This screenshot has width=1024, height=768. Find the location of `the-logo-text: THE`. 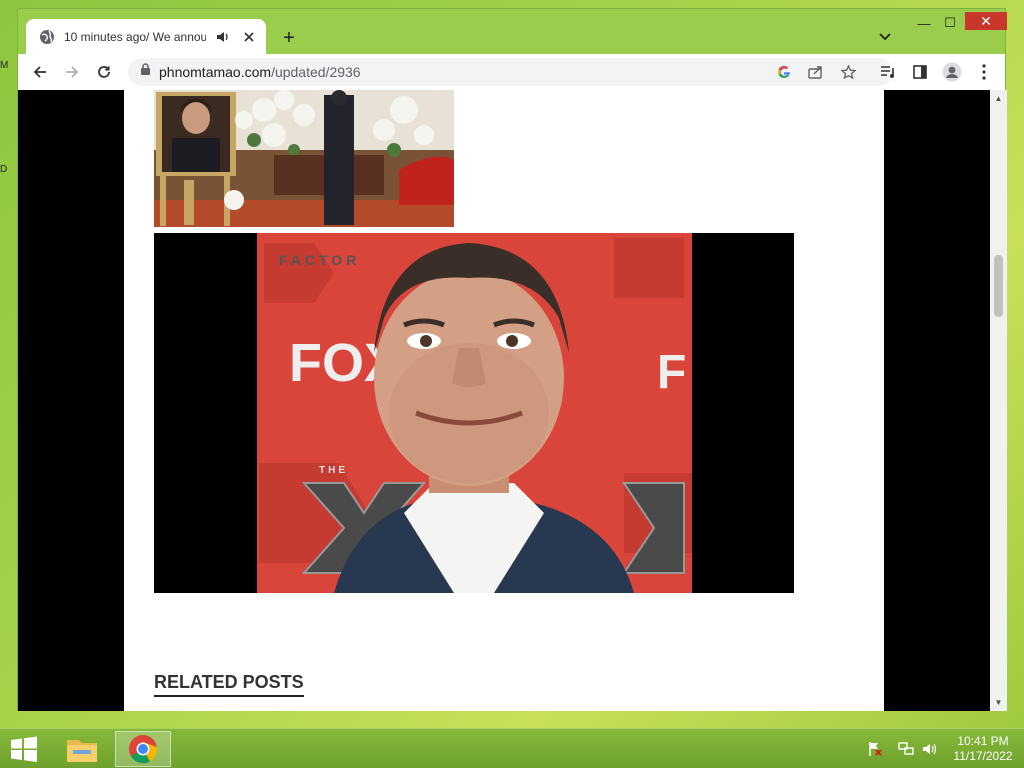

the-logo-text: THE is located at coordinates (333, 470).